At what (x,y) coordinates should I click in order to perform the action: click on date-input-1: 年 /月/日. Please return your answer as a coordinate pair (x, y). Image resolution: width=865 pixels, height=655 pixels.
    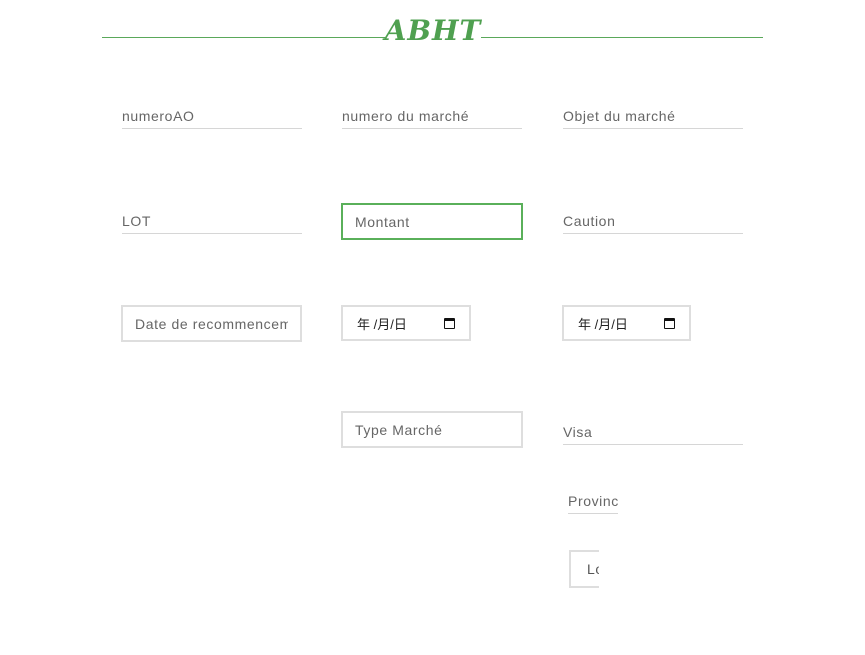
    Looking at the image, I should click on (406, 323).